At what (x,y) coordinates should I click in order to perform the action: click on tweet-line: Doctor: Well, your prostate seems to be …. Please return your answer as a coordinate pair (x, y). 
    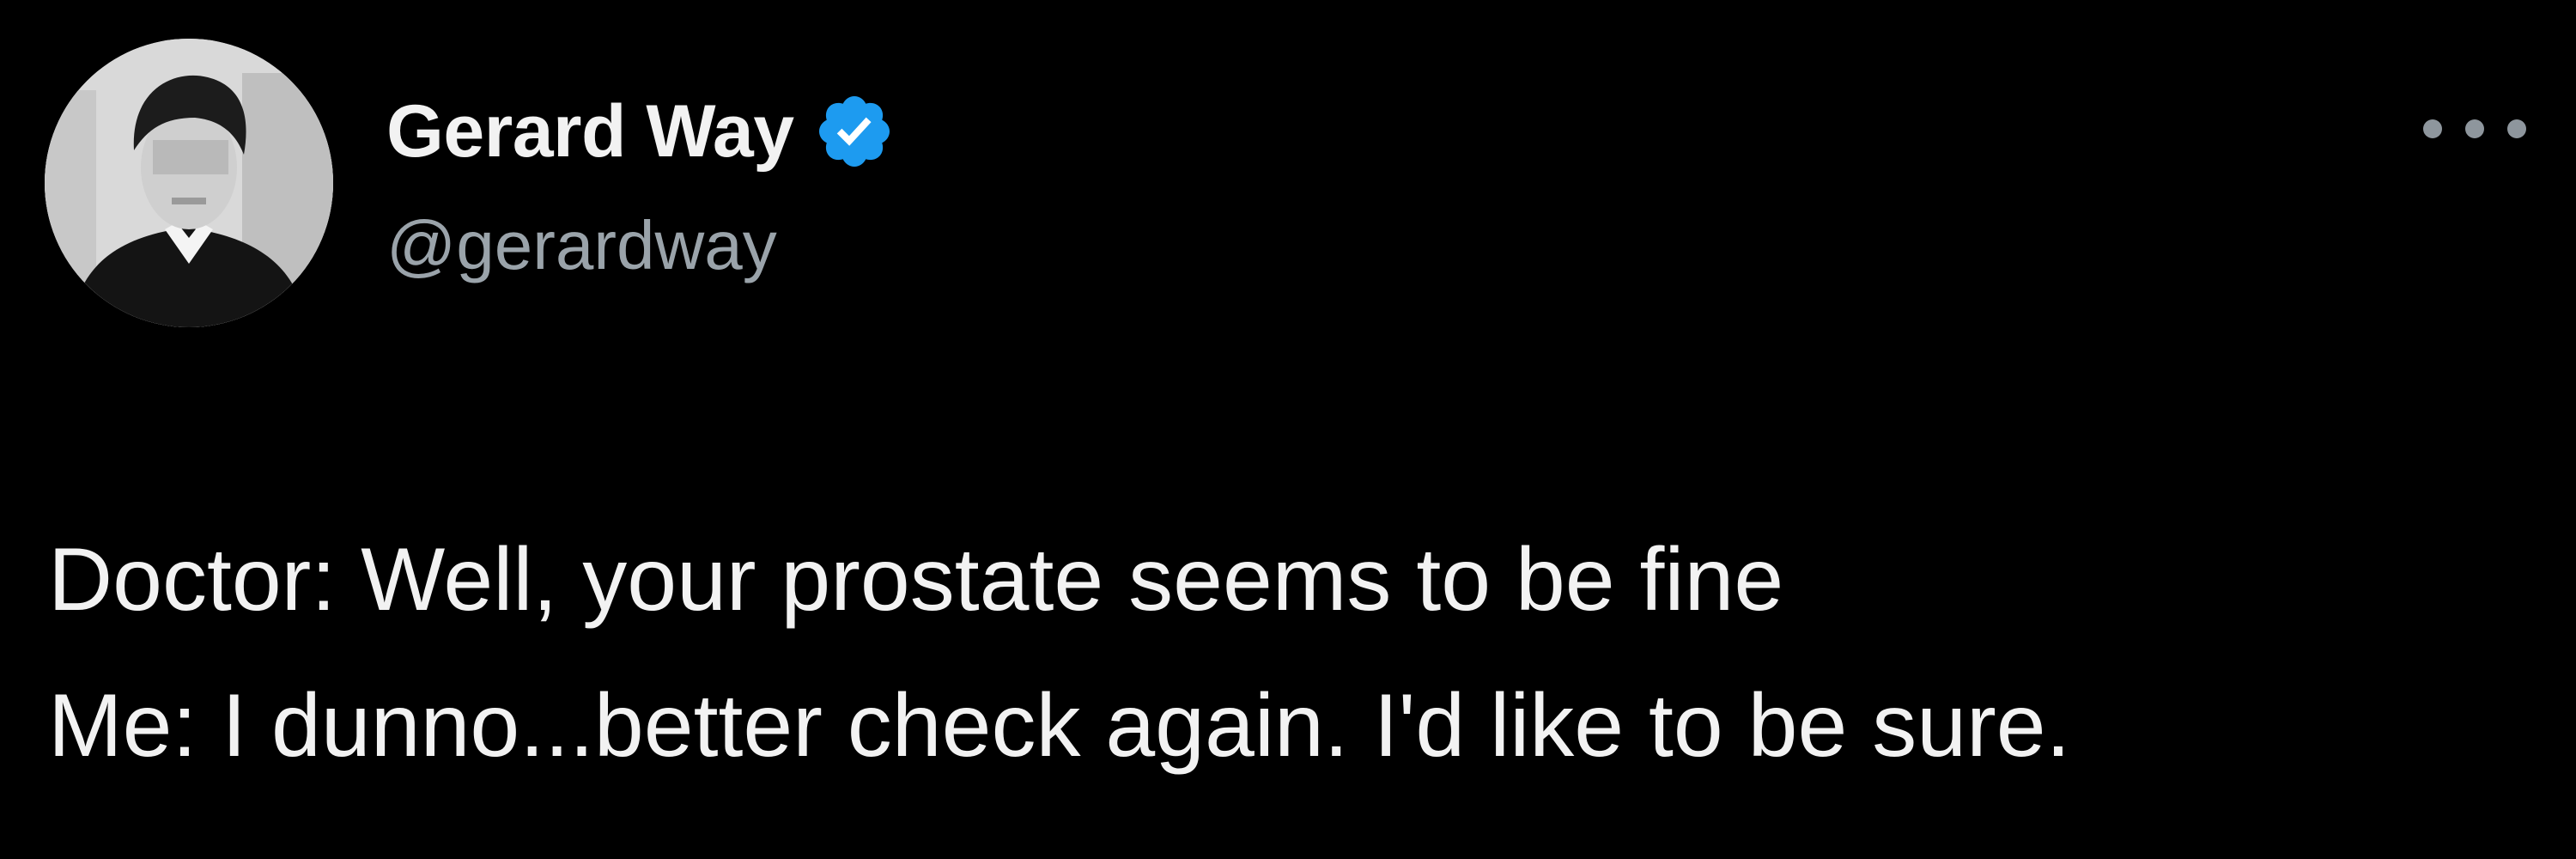
    Looking at the image, I should click on (916, 580).